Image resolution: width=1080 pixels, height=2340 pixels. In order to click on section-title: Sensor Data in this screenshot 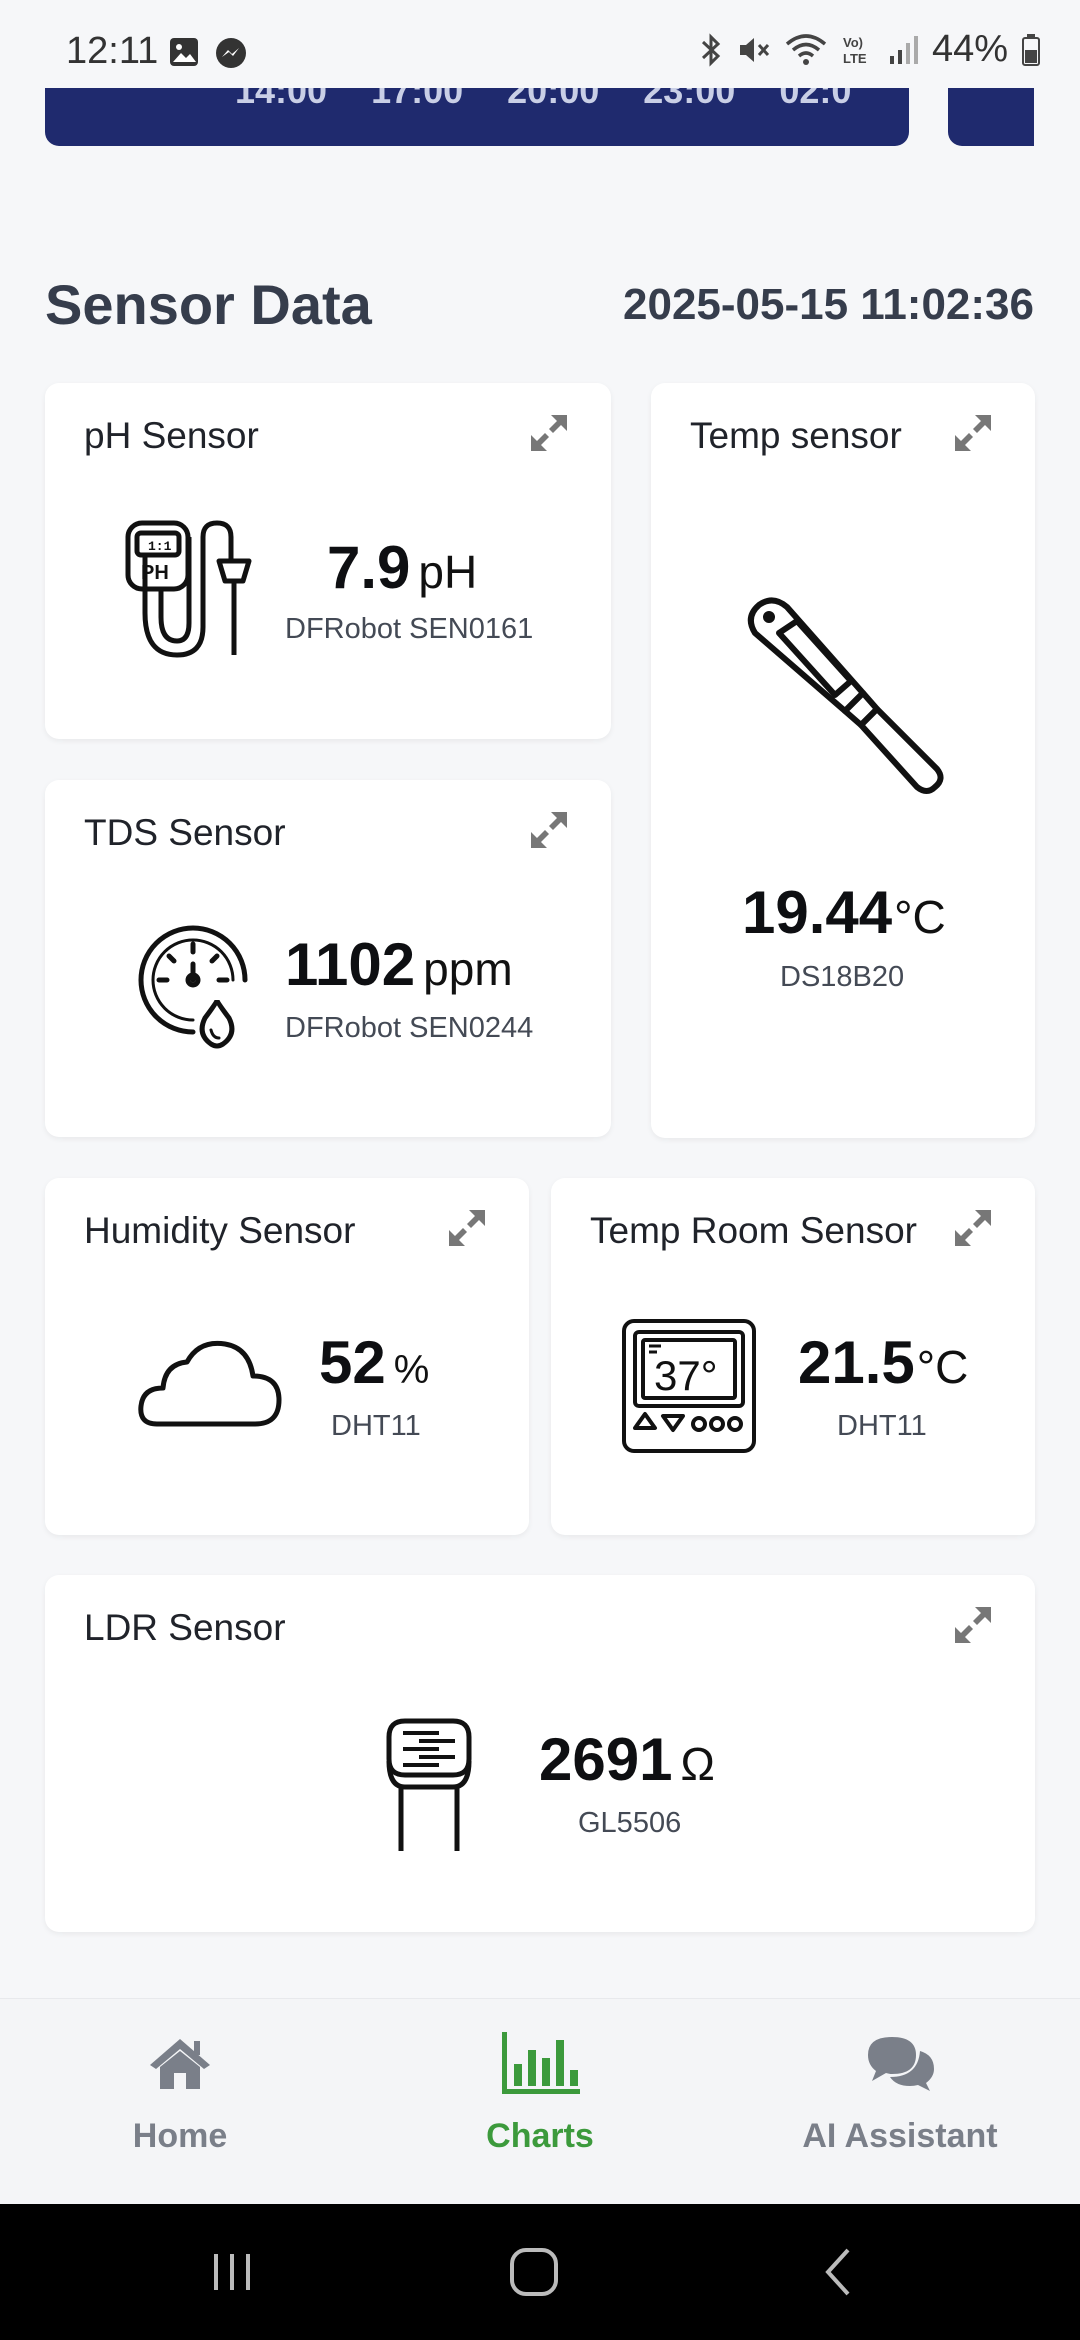, I will do `click(208, 304)`.